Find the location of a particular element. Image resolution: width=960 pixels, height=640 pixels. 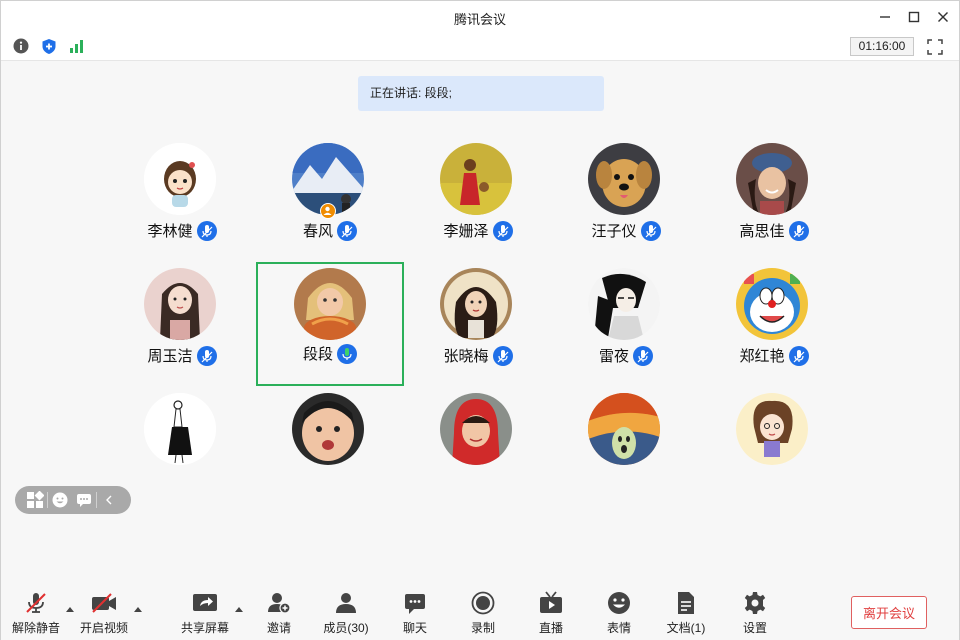

invite-button: 邀请 is located at coordinates (279, 614).